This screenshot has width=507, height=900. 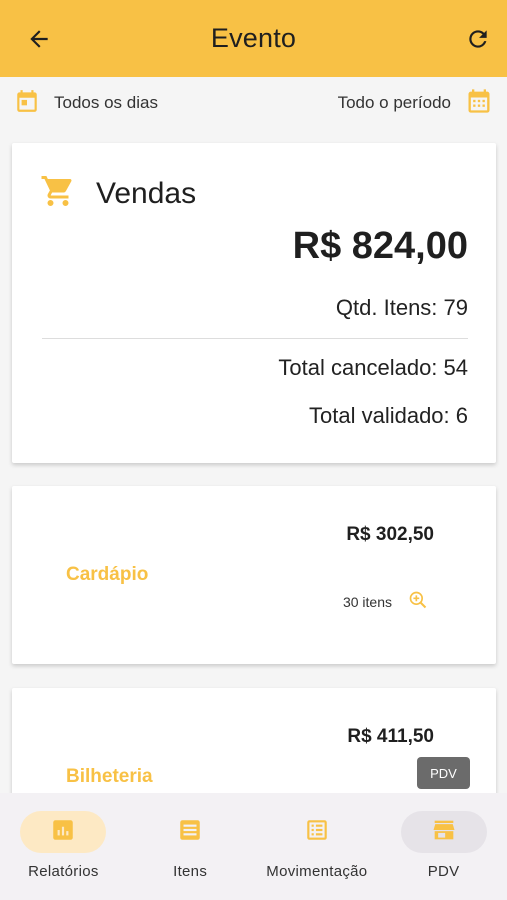 I want to click on nav-label: PDV, so click(x=443, y=871).